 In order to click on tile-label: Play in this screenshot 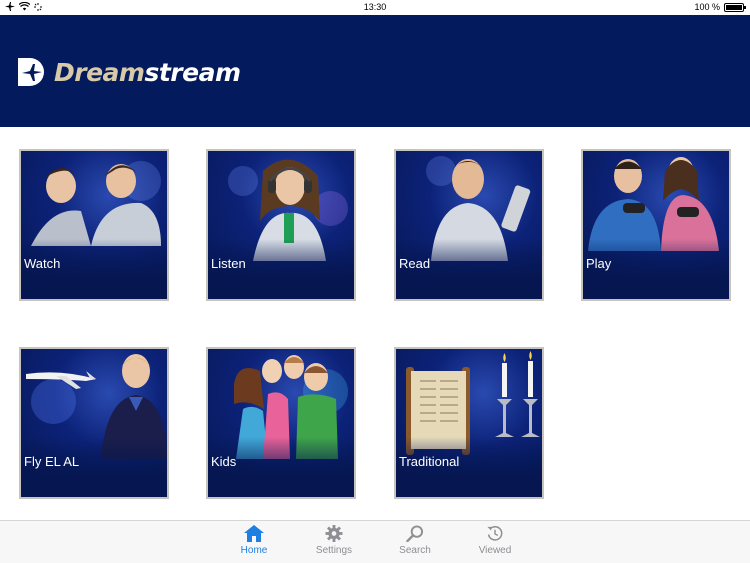, I will do `click(599, 263)`.